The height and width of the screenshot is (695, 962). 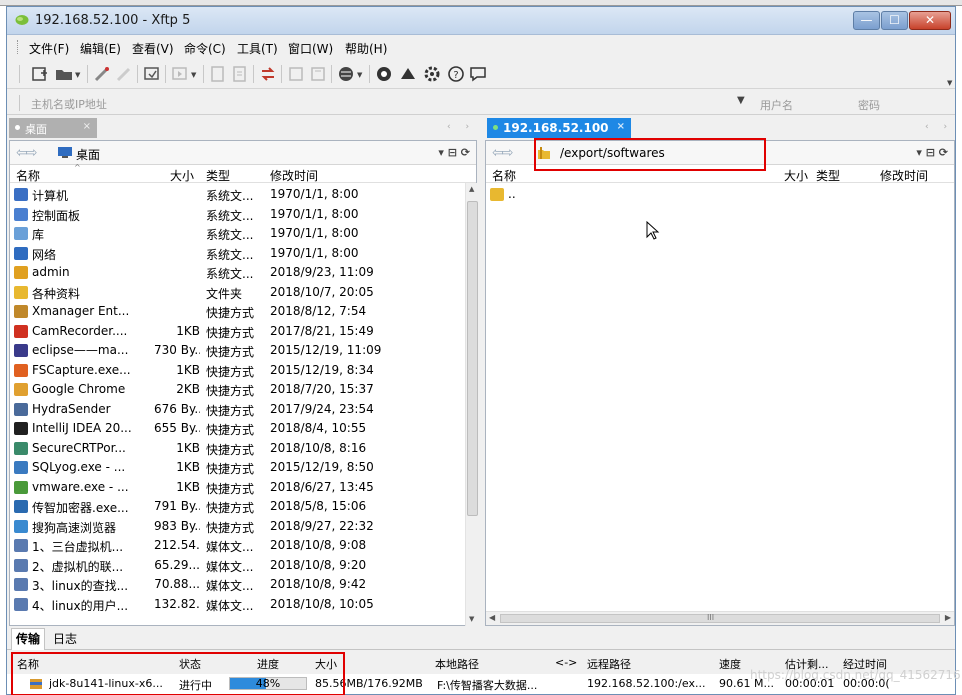 What do you see at coordinates (566, 662) in the screenshot?
I see `xfer-col-direction: <->` at bounding box center [566, 662].